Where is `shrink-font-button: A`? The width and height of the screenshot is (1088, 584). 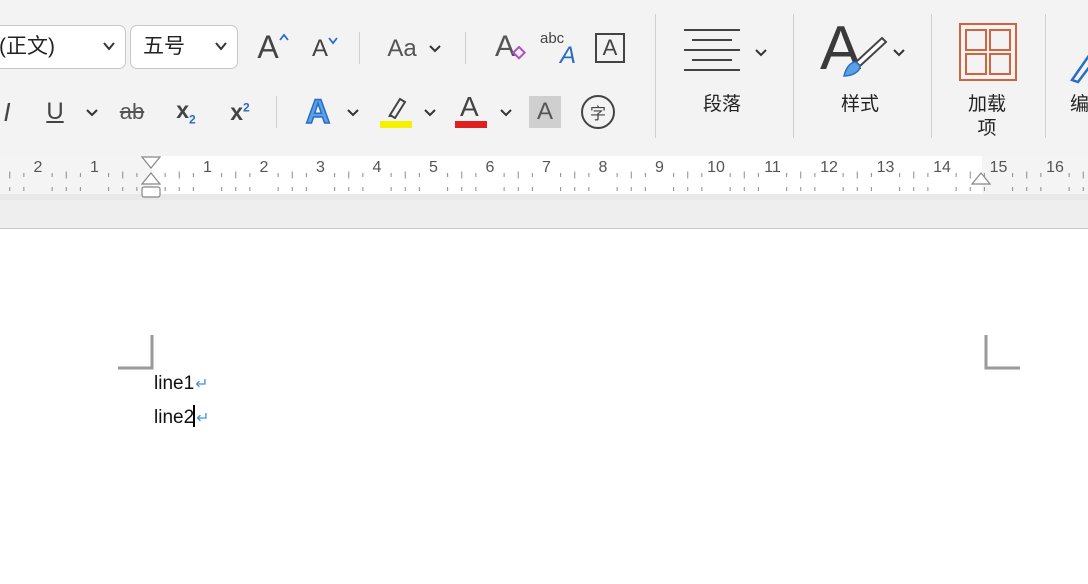 shrink-font-button: A is located at coordinates (320, 49).